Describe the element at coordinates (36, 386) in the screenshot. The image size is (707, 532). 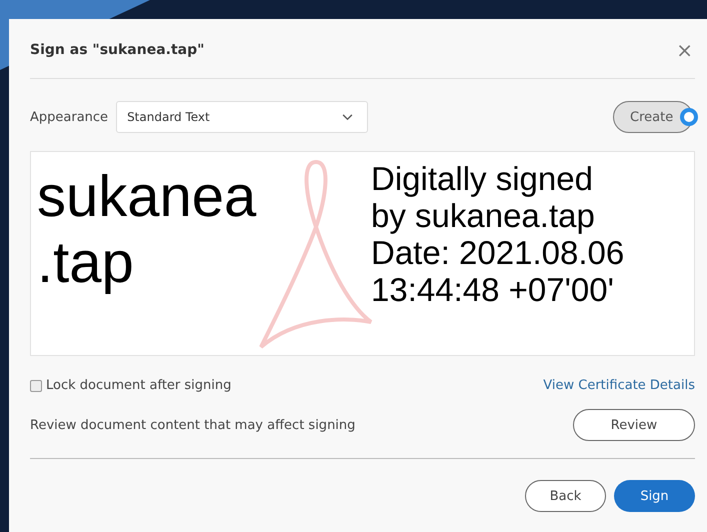
I see `lock-checkbox` at that location.